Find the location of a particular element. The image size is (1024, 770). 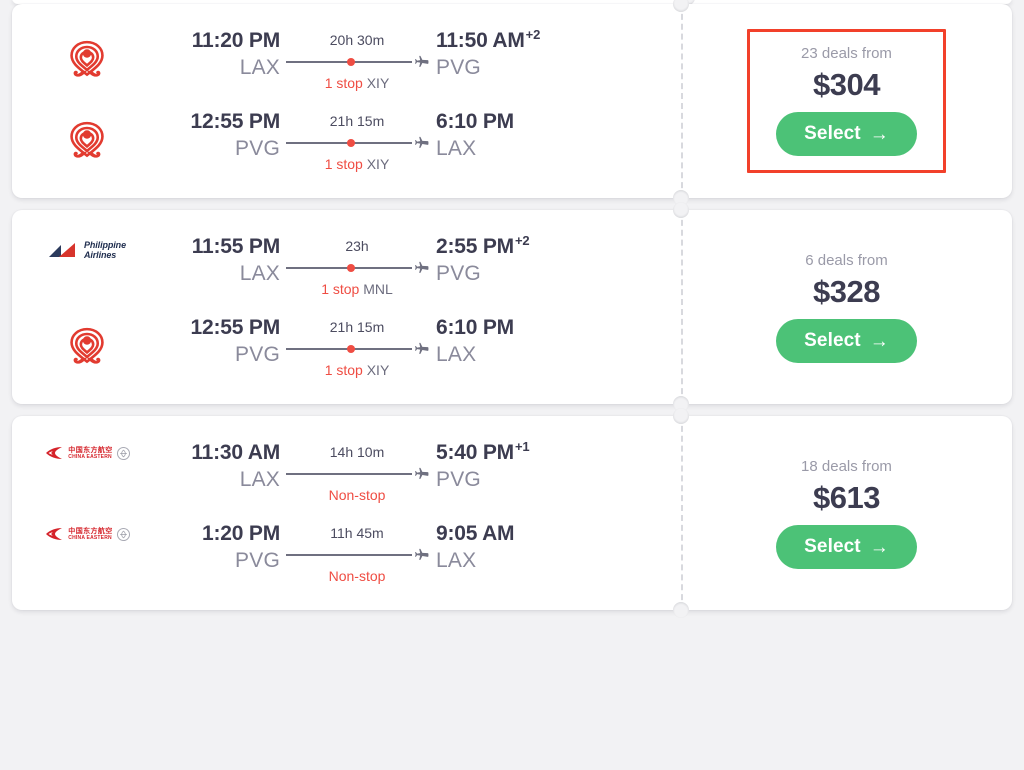

arrival-day-offset: +1 is located at coordinates (522, 446).